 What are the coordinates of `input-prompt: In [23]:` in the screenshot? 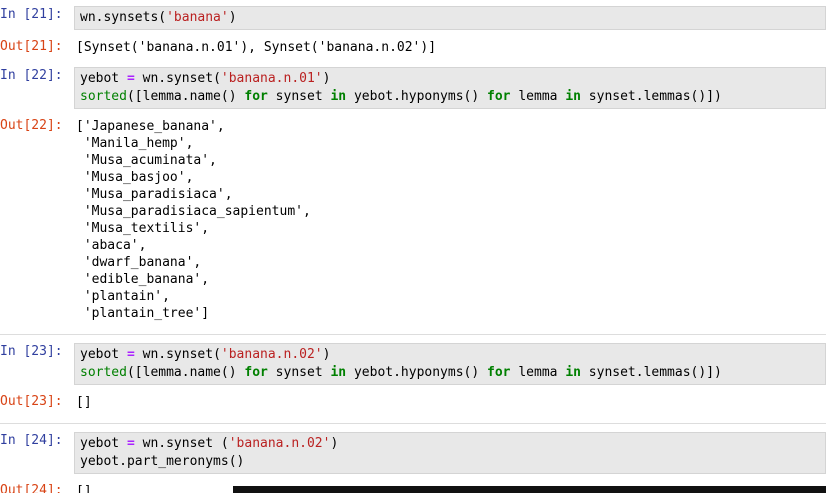 It's located at (31, 351).